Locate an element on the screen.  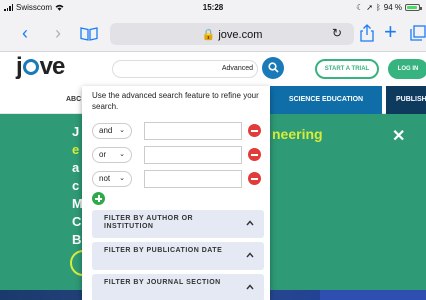
filter-label: FILTER BY AUTHOR OR INSTITUTION is located at coordinates (149, 222).